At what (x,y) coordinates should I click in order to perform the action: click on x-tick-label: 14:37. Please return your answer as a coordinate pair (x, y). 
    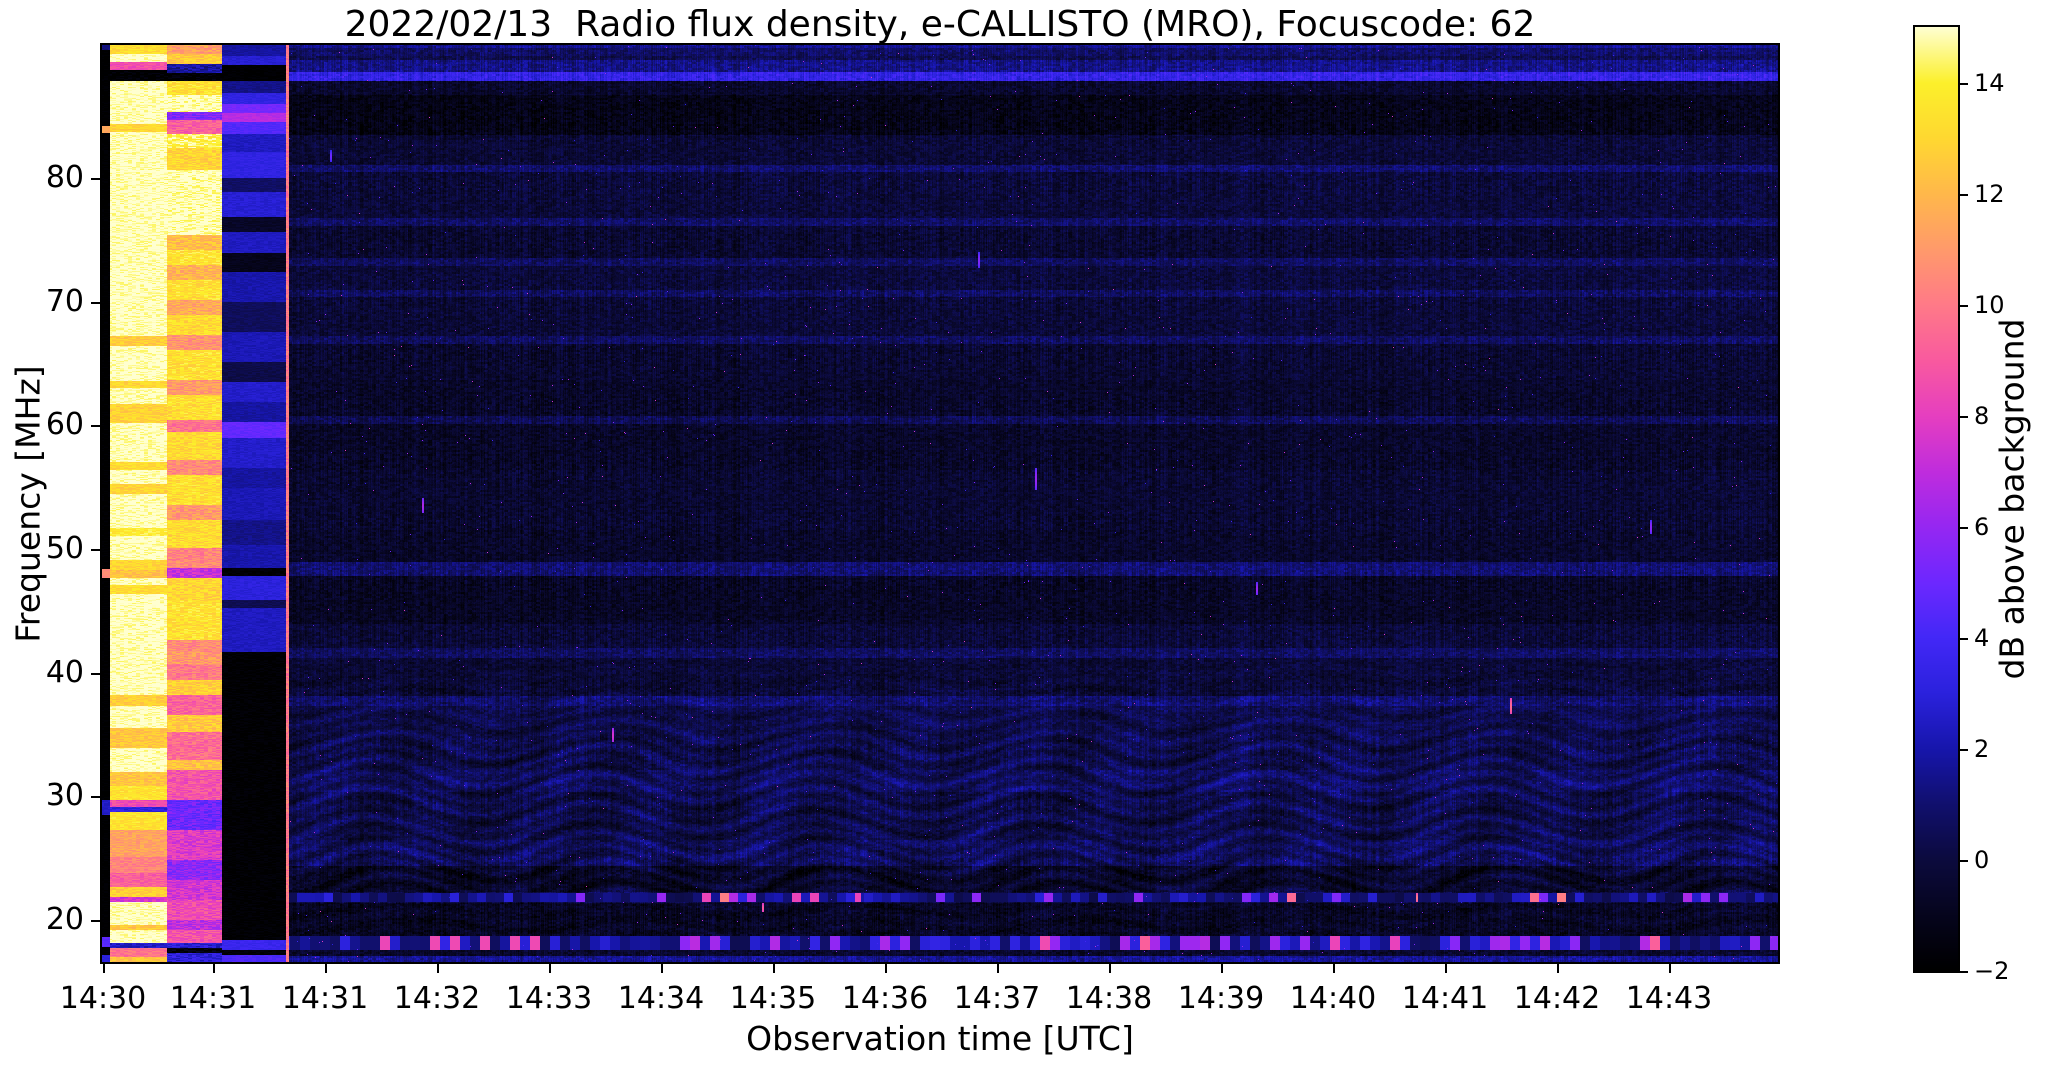
    Looking at the image, I should click on (997, 998).